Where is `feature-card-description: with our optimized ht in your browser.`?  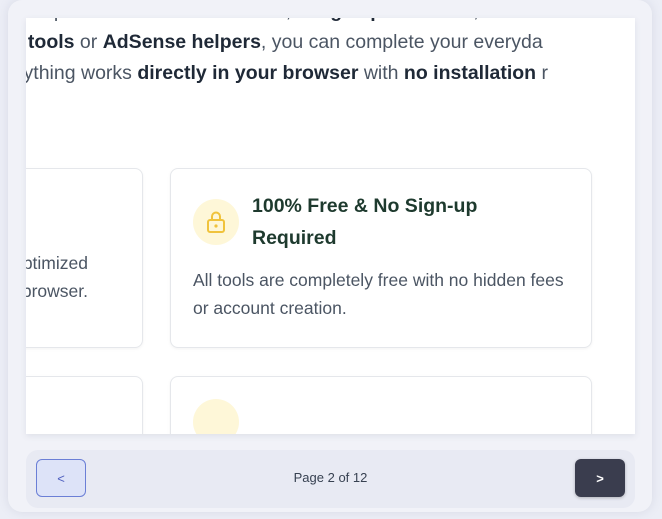
feature-card-description: with our optimized ht in your browser. is located at coordinates (83, 277).